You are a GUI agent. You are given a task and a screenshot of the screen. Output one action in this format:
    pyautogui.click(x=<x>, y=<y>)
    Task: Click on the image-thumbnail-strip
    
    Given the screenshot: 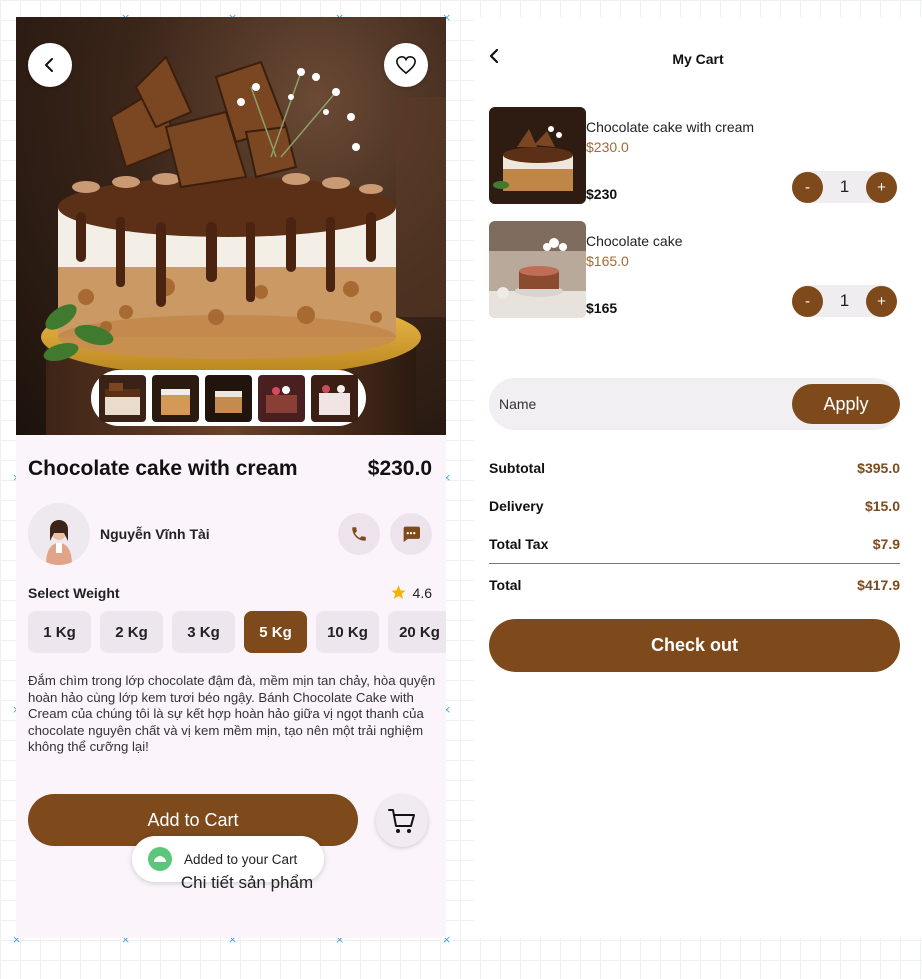 What is the action you would take?
    pyautogui.click(x=228, y=398)
    